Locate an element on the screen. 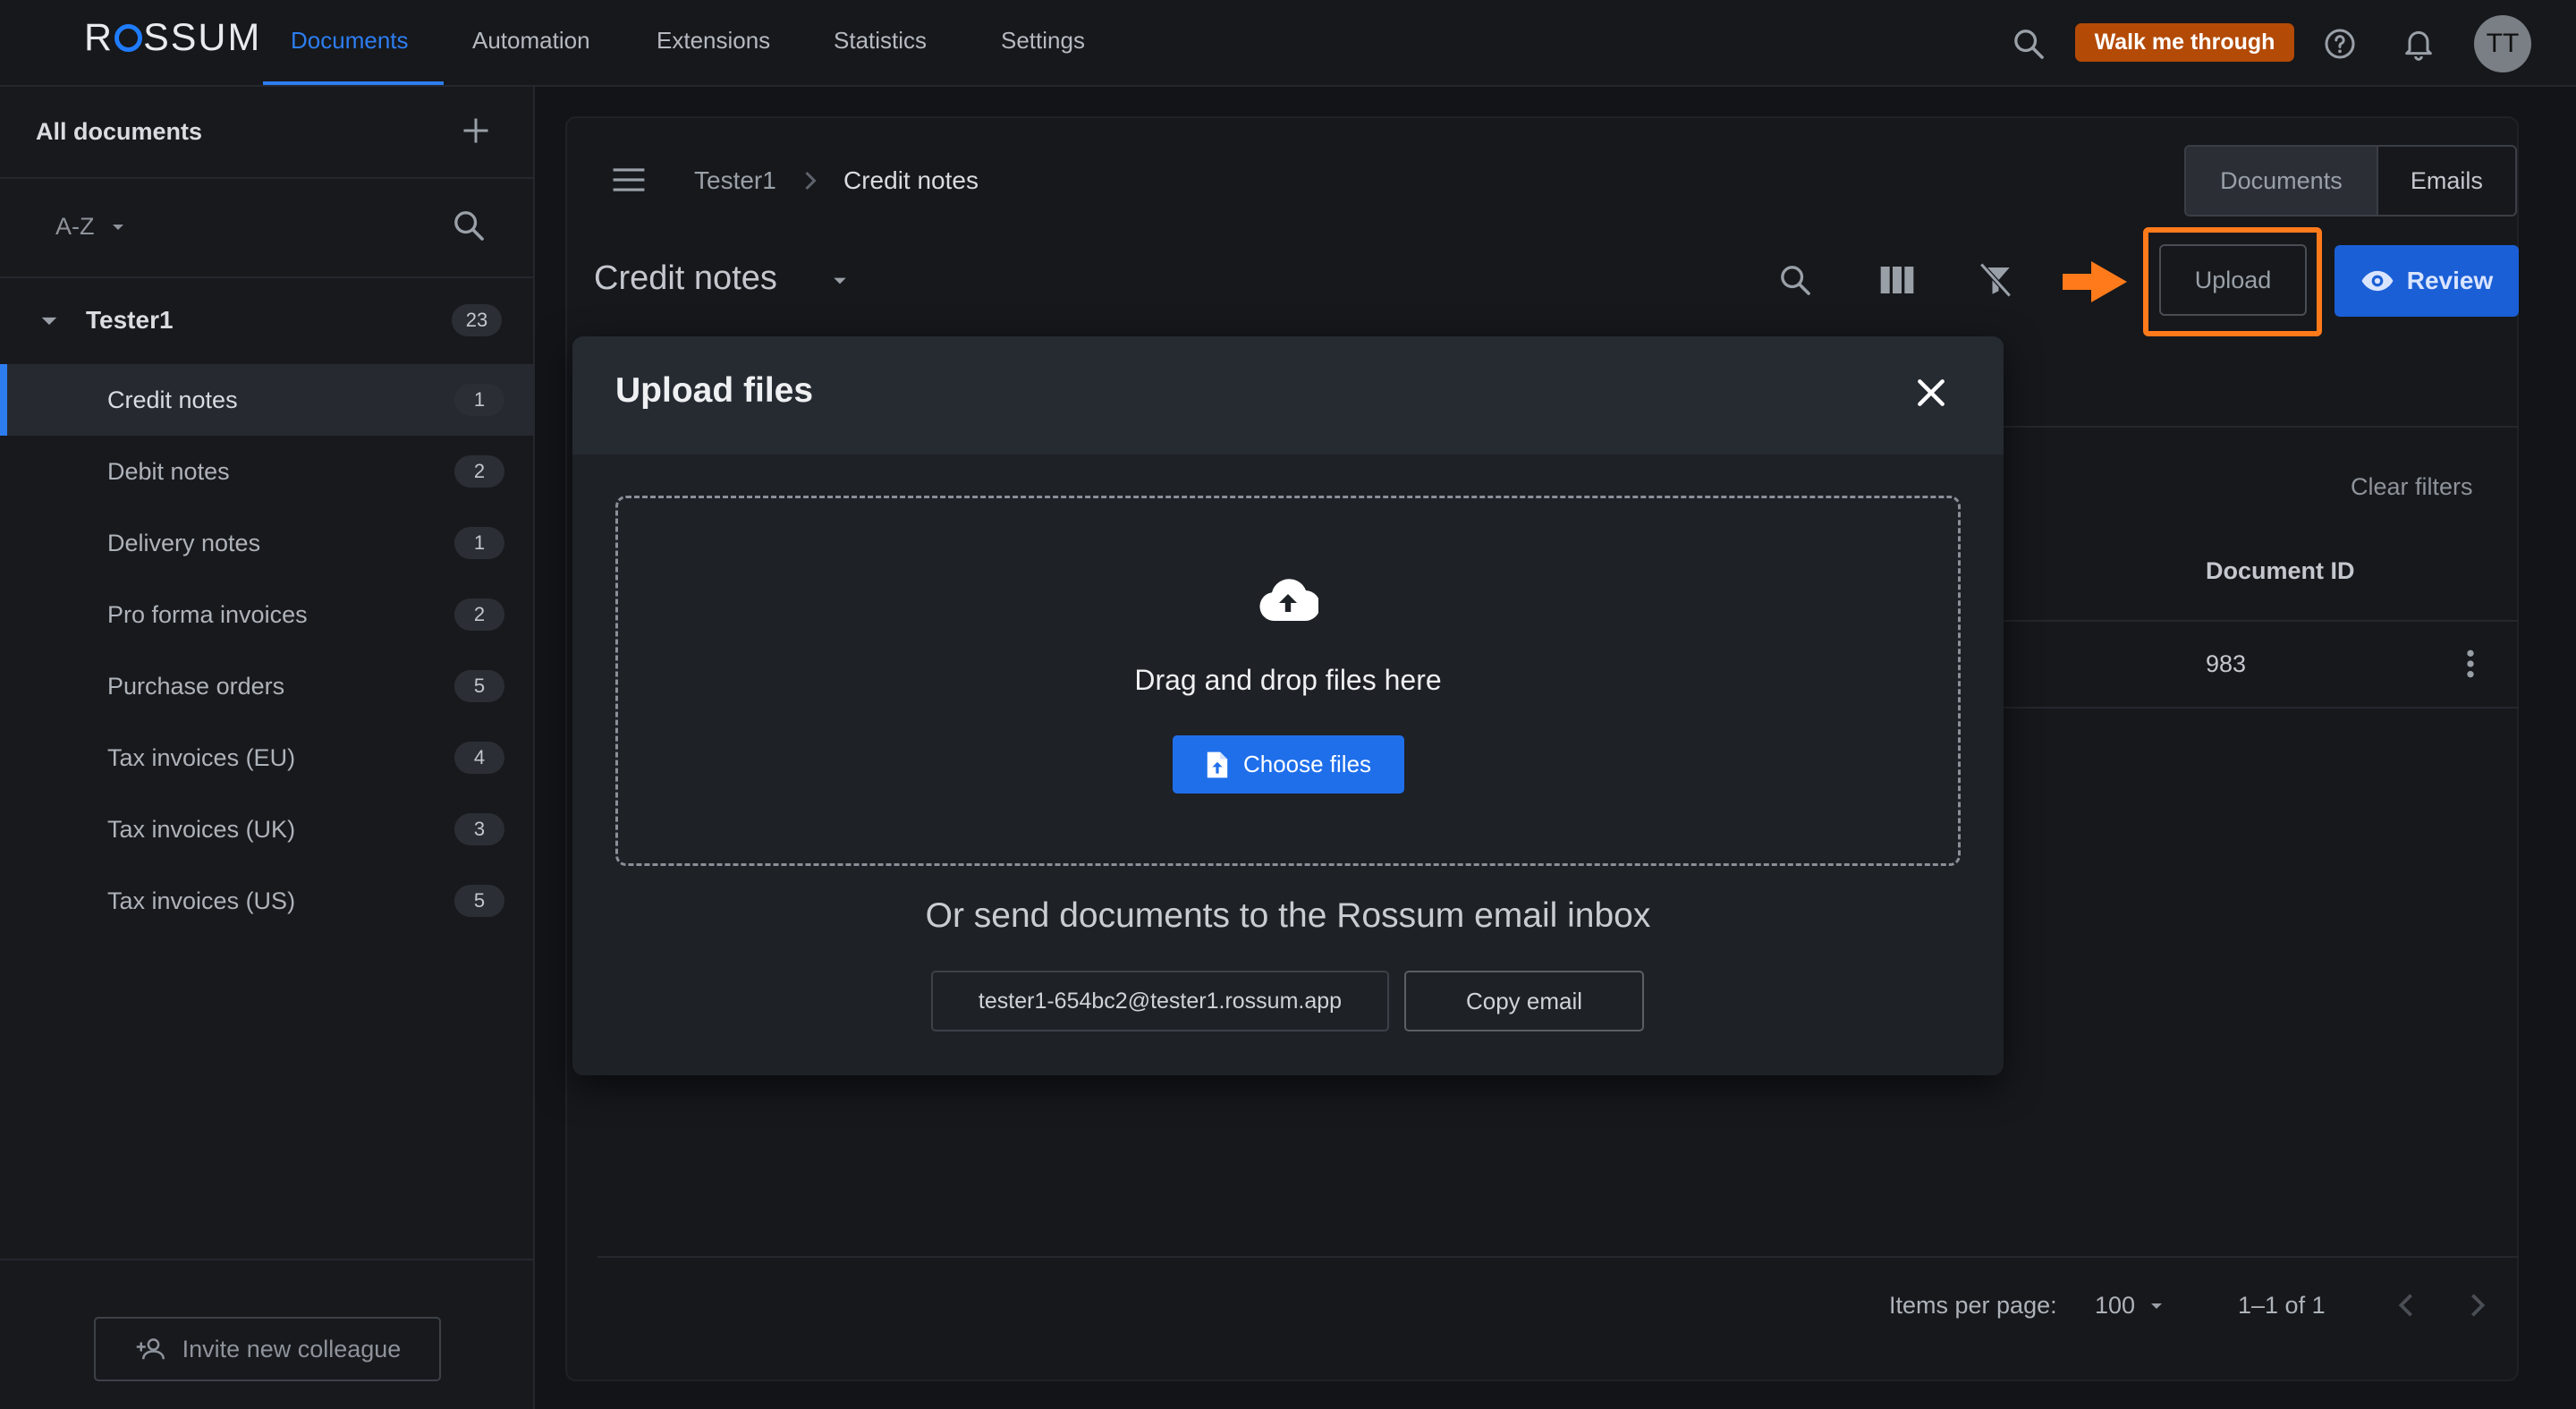  nav-automation: Automation is located at coordinates (531, 41).